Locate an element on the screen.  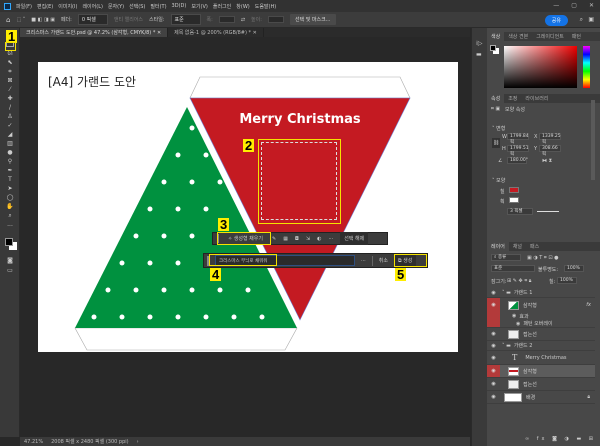
annotation-5: 5 is located at coordinates (401, 274).